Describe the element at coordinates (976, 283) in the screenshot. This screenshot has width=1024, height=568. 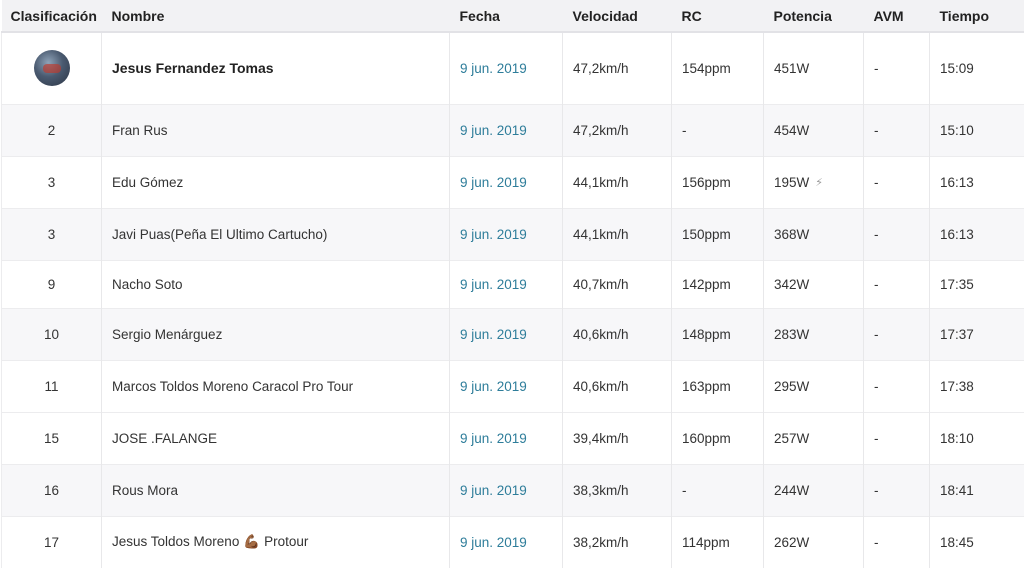
I see `time-cell: 17:35` at that location.